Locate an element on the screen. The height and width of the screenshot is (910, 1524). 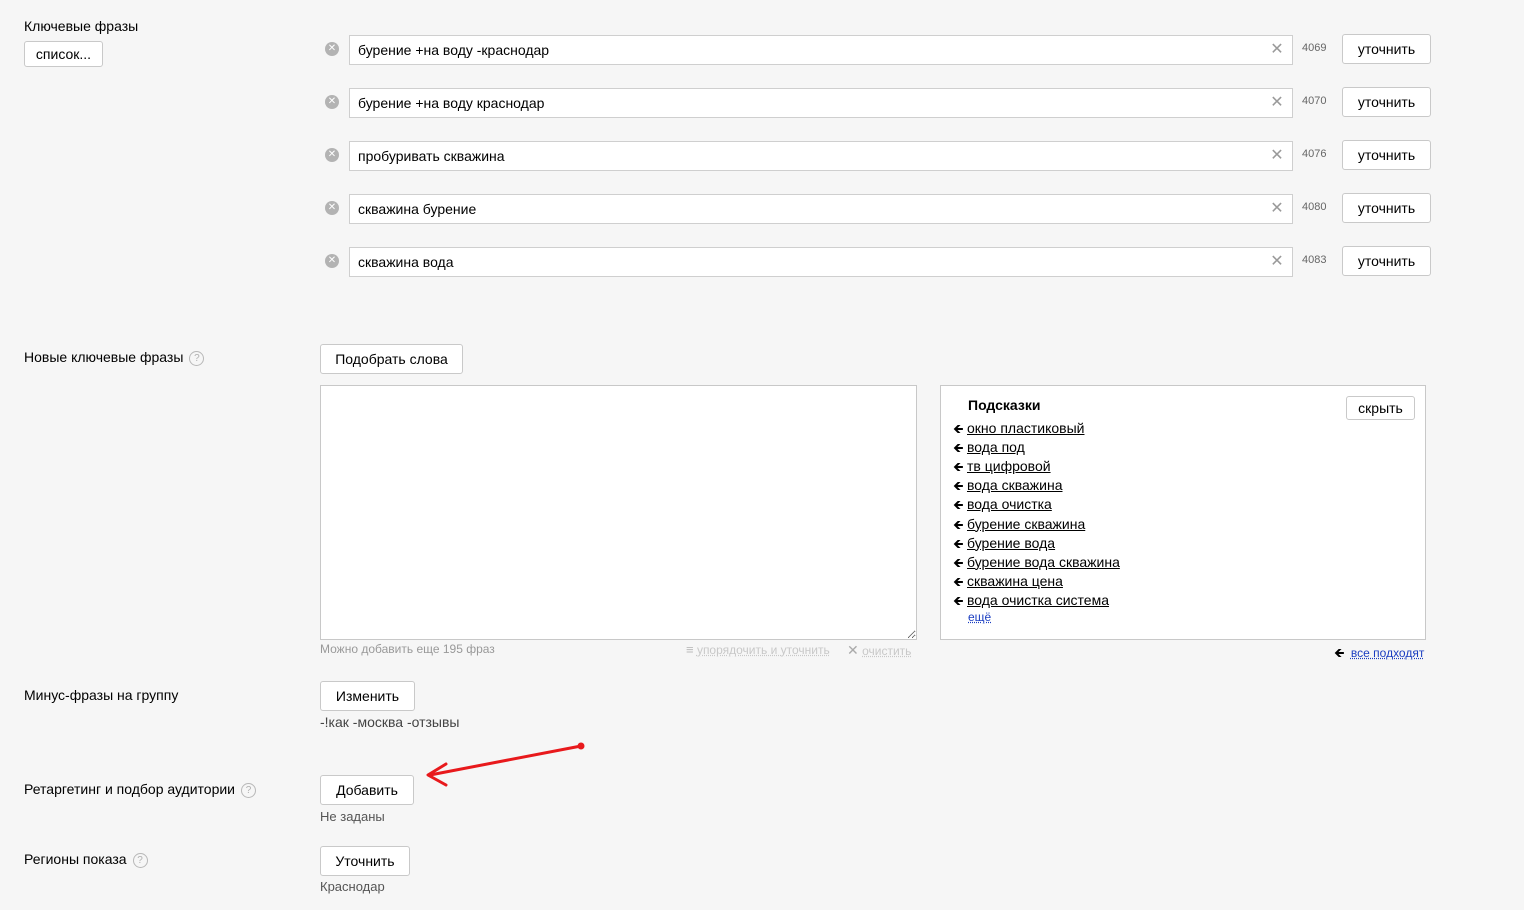
hint-item: 🡸 бурение вода скважина is located at coordinates (1036, 563).